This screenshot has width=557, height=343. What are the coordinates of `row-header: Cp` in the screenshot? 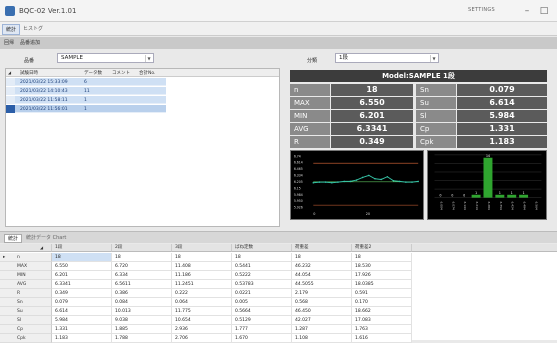 It's located at (26, 329).